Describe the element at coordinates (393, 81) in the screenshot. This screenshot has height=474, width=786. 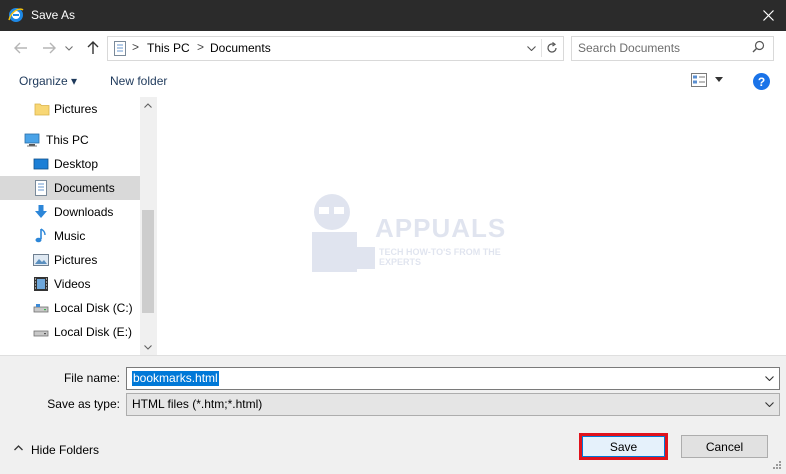
I see `command-bar: Organize ▾ New folder ?` at that location.